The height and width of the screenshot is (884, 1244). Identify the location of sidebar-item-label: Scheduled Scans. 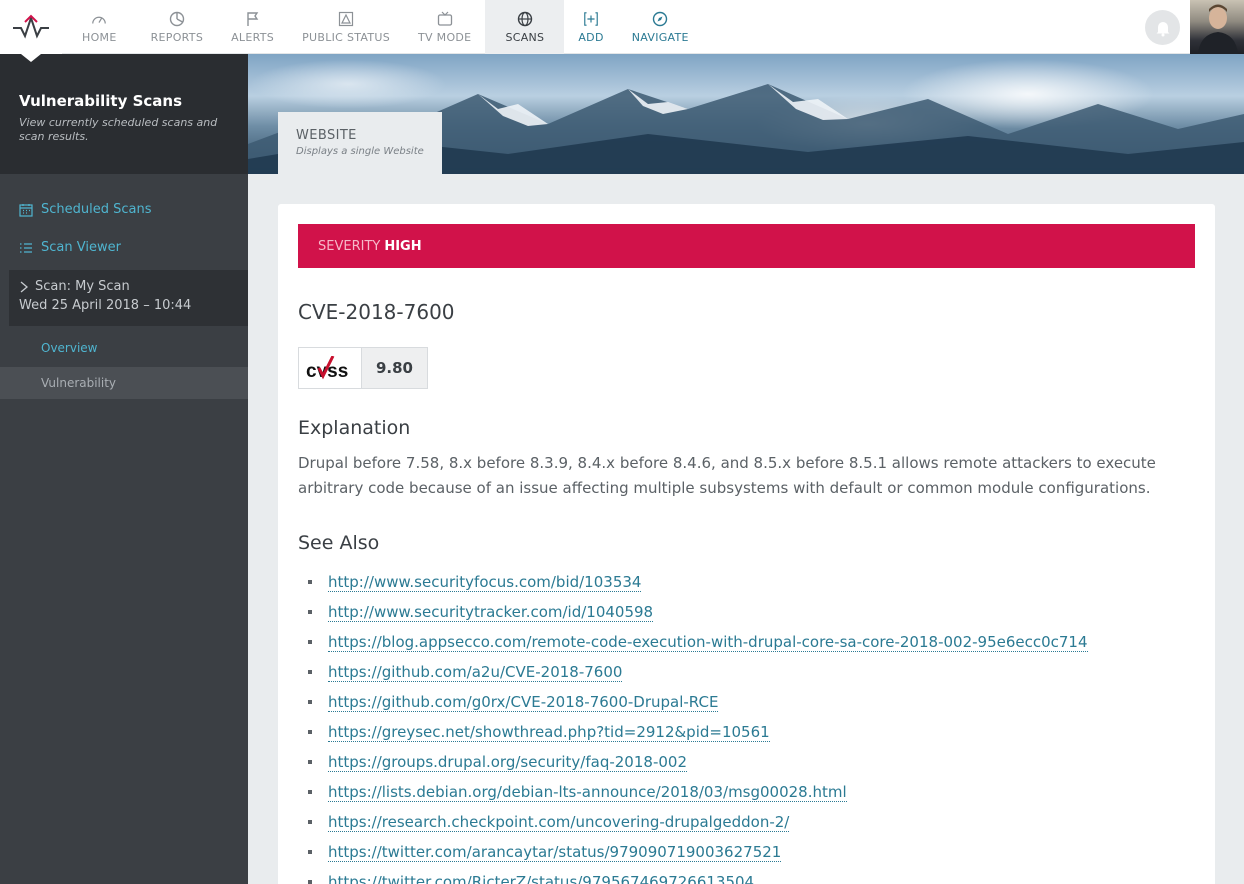
(96, 209).